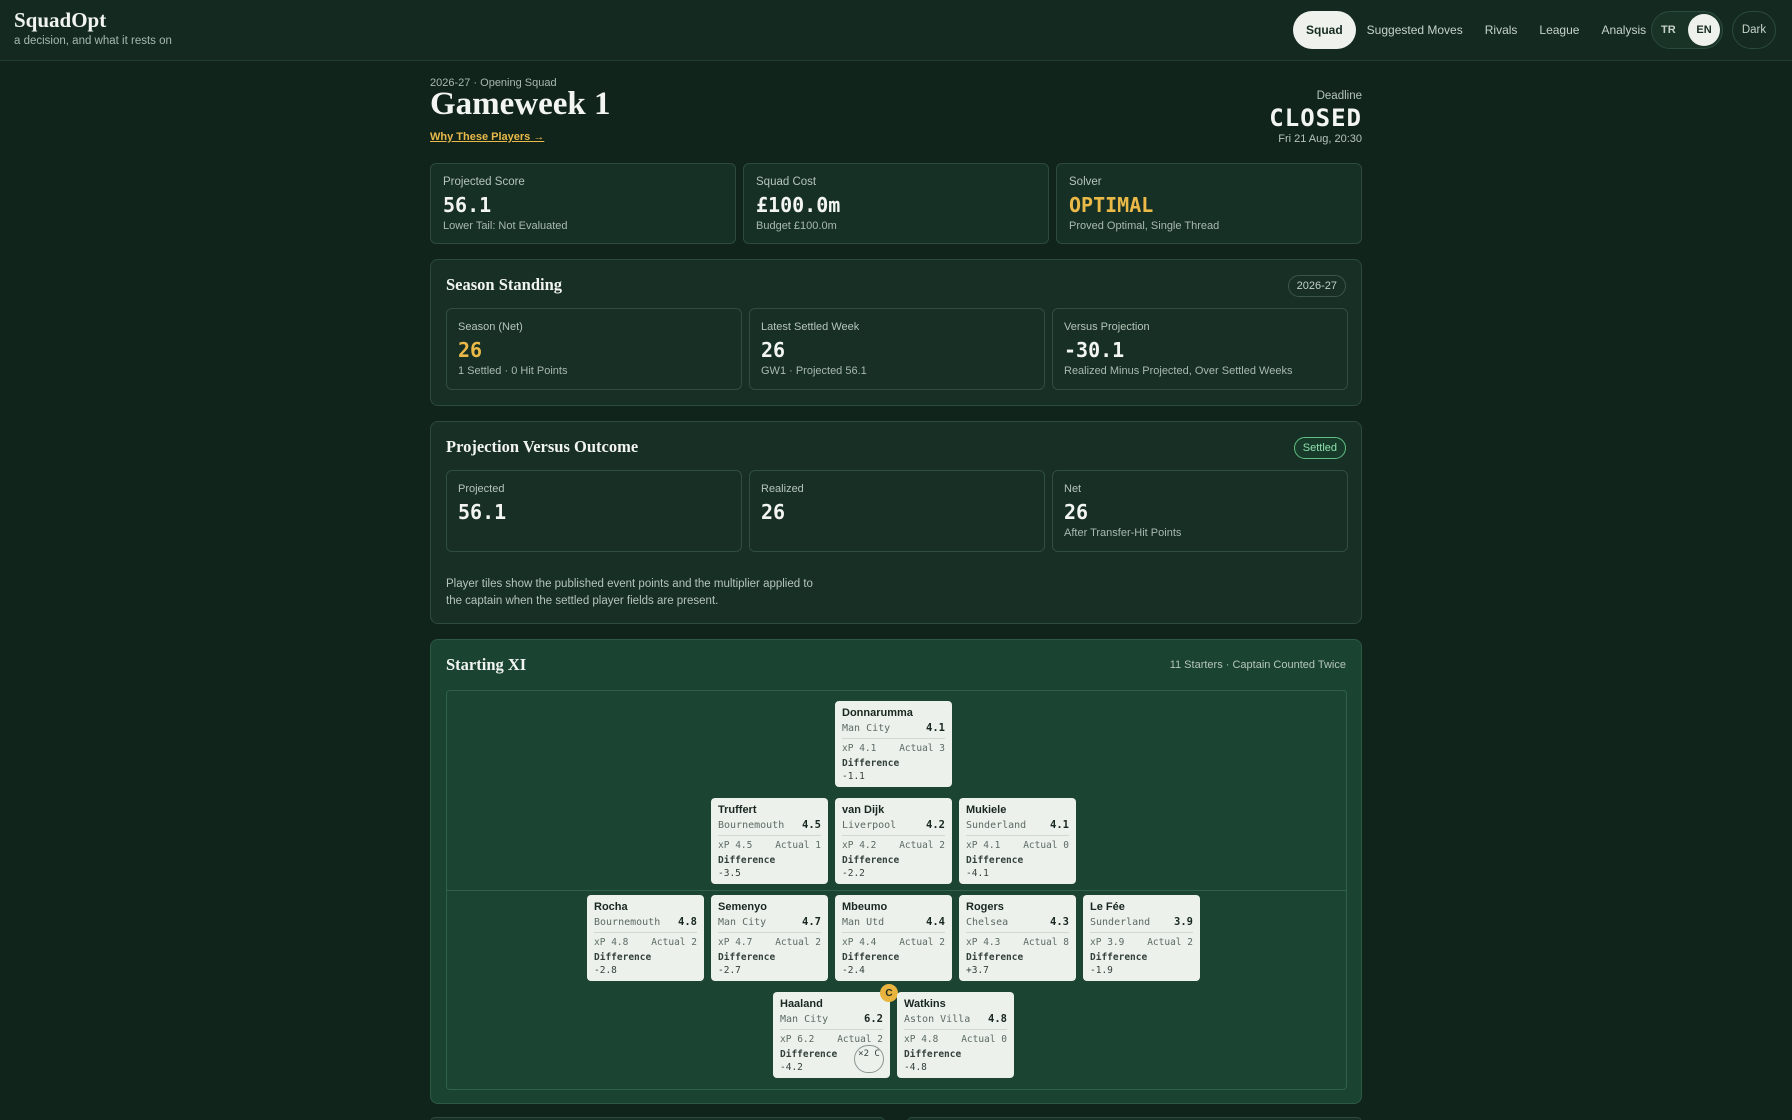 The height and width of the screenshot is (1120, 1792). What do you see at coordinates (742, 907) in the screenshot?
I see `player-name: Semenyo` at bounding box center [742, 907].